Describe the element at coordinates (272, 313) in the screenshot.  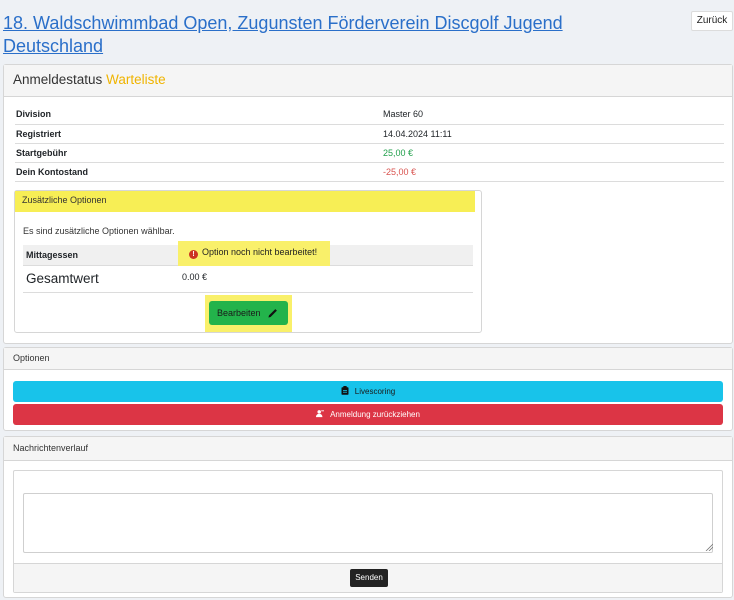
I see `pencil-icon` at that location.